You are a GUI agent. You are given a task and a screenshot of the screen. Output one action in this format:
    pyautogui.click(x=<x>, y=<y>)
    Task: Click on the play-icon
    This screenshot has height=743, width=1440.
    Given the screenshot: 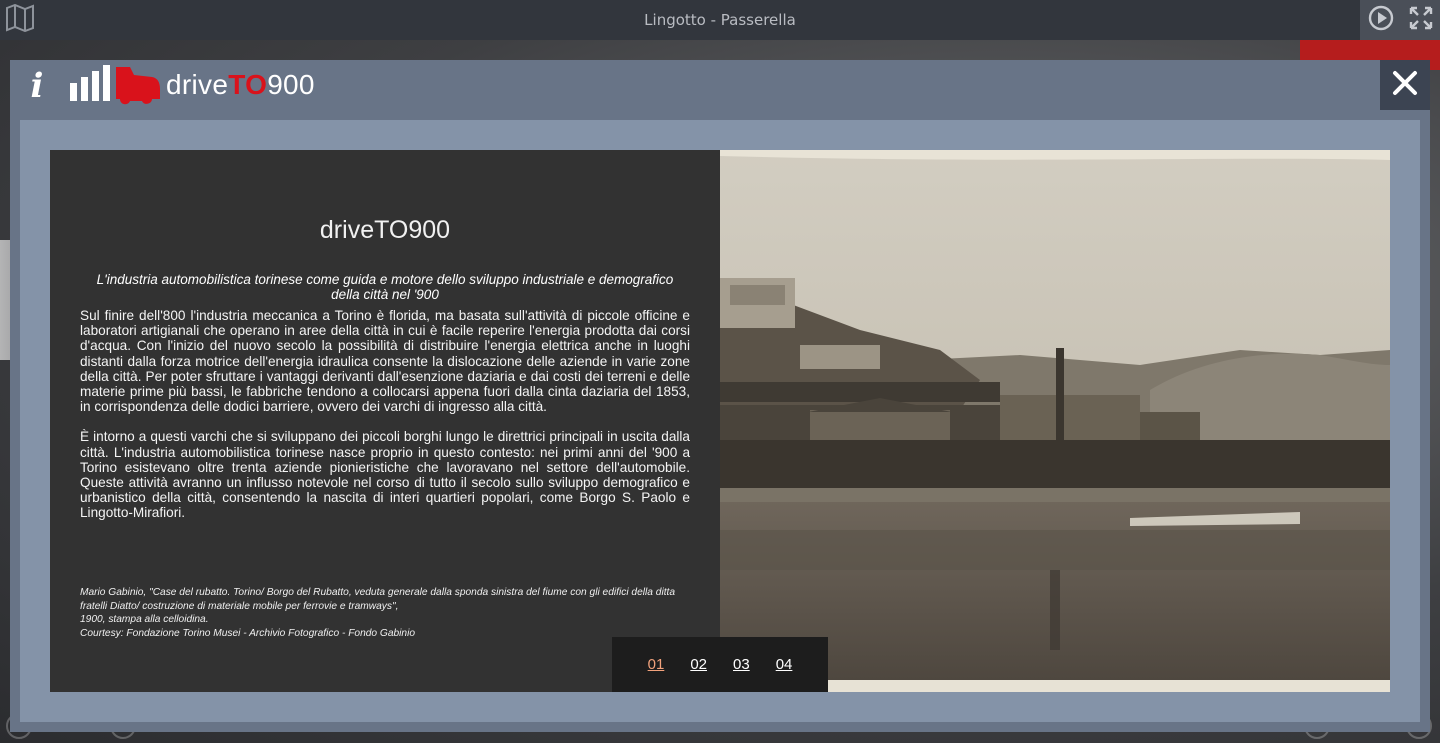 What is the action you would take?
    pyautogui.click(x=1381, y=20)
    